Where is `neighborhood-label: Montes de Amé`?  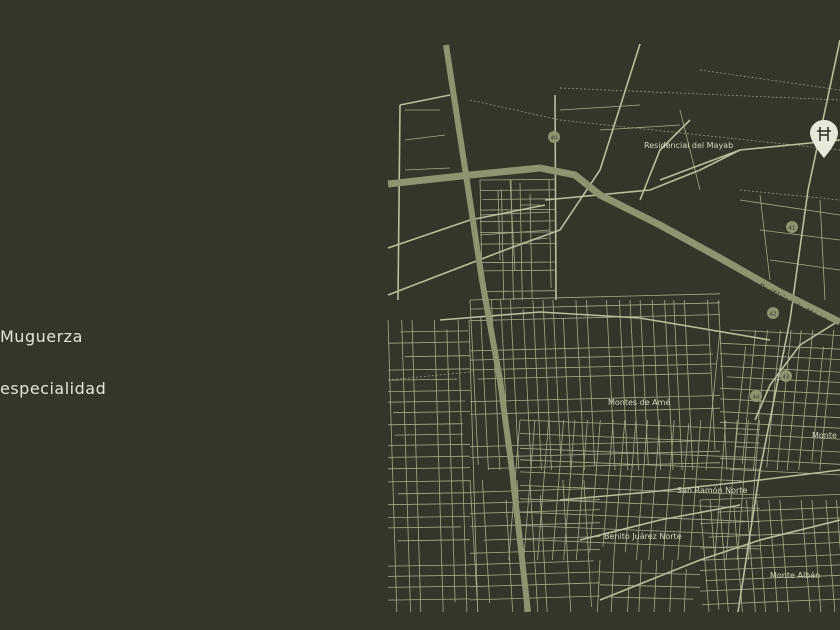 neighborhood-label: Montes de Amé is located at coordinates (639, 402).